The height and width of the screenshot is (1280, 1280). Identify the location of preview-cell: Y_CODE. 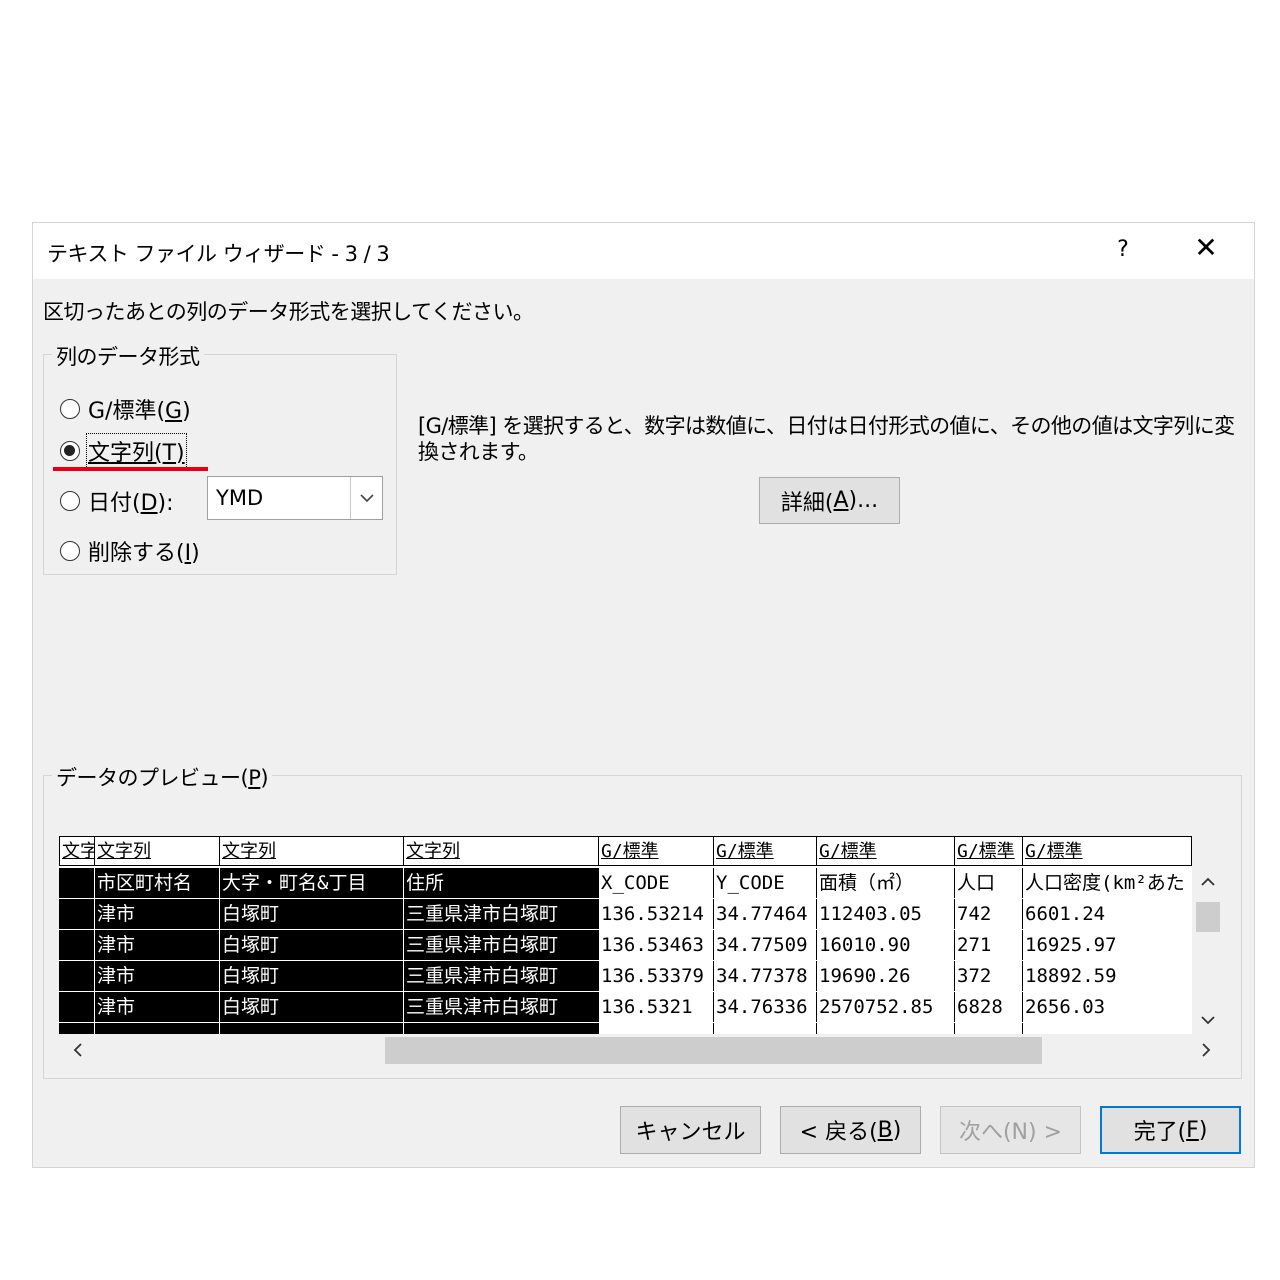
(764, 883).